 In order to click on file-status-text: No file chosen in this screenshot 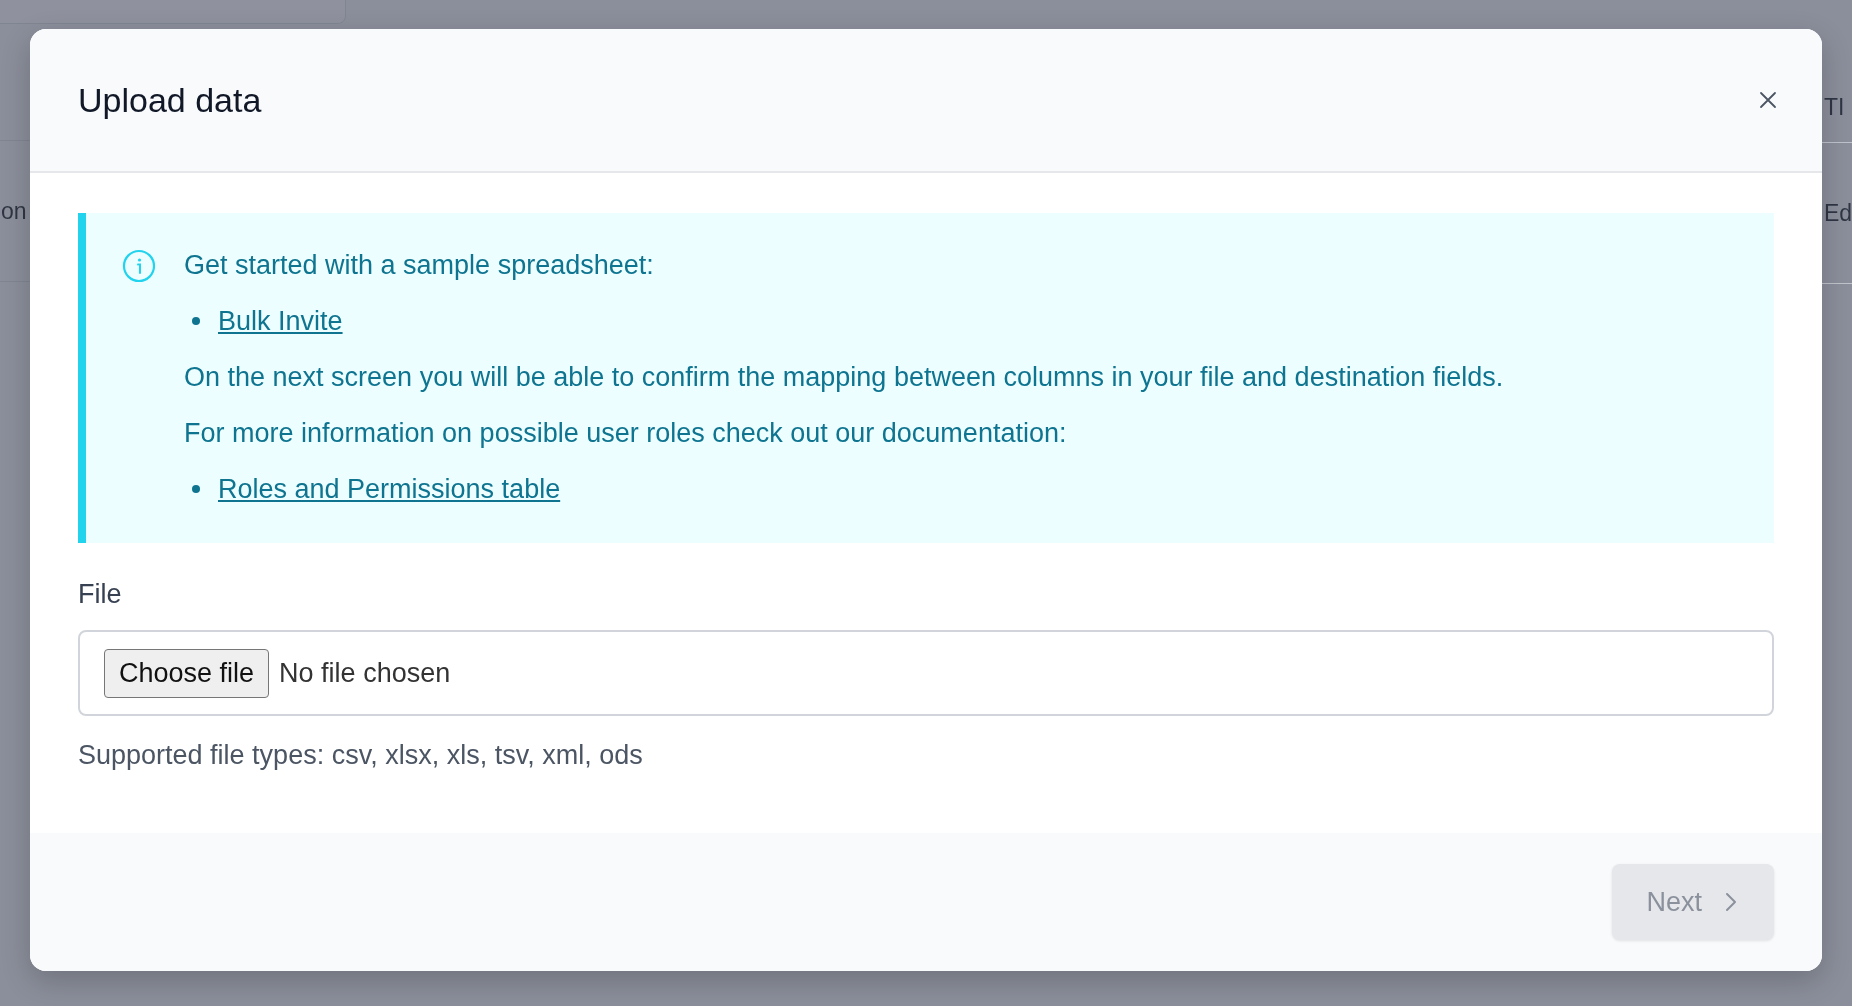, I will do `click(365, 673)`.